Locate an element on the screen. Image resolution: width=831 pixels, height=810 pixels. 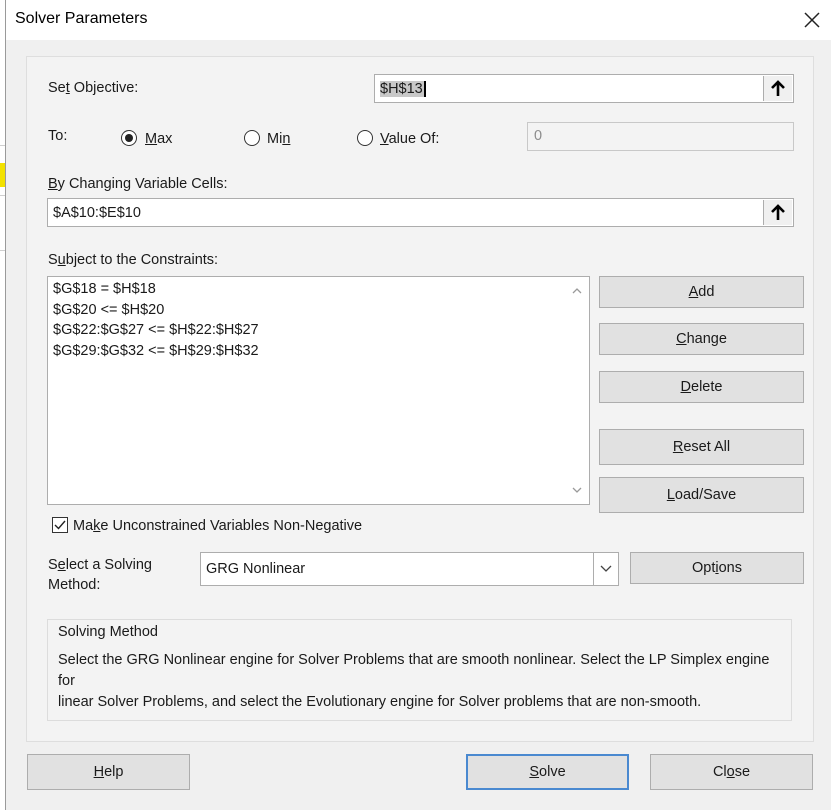
max-label: Max is located at coordinates (158, 139).